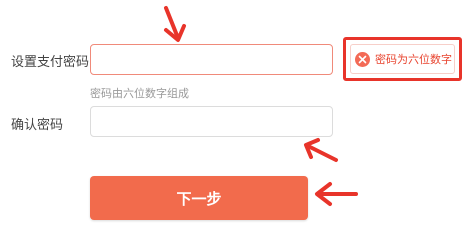  Describe the element at coordinates (211, 59) in the screenshot. I see `pay-password-input` at that location.